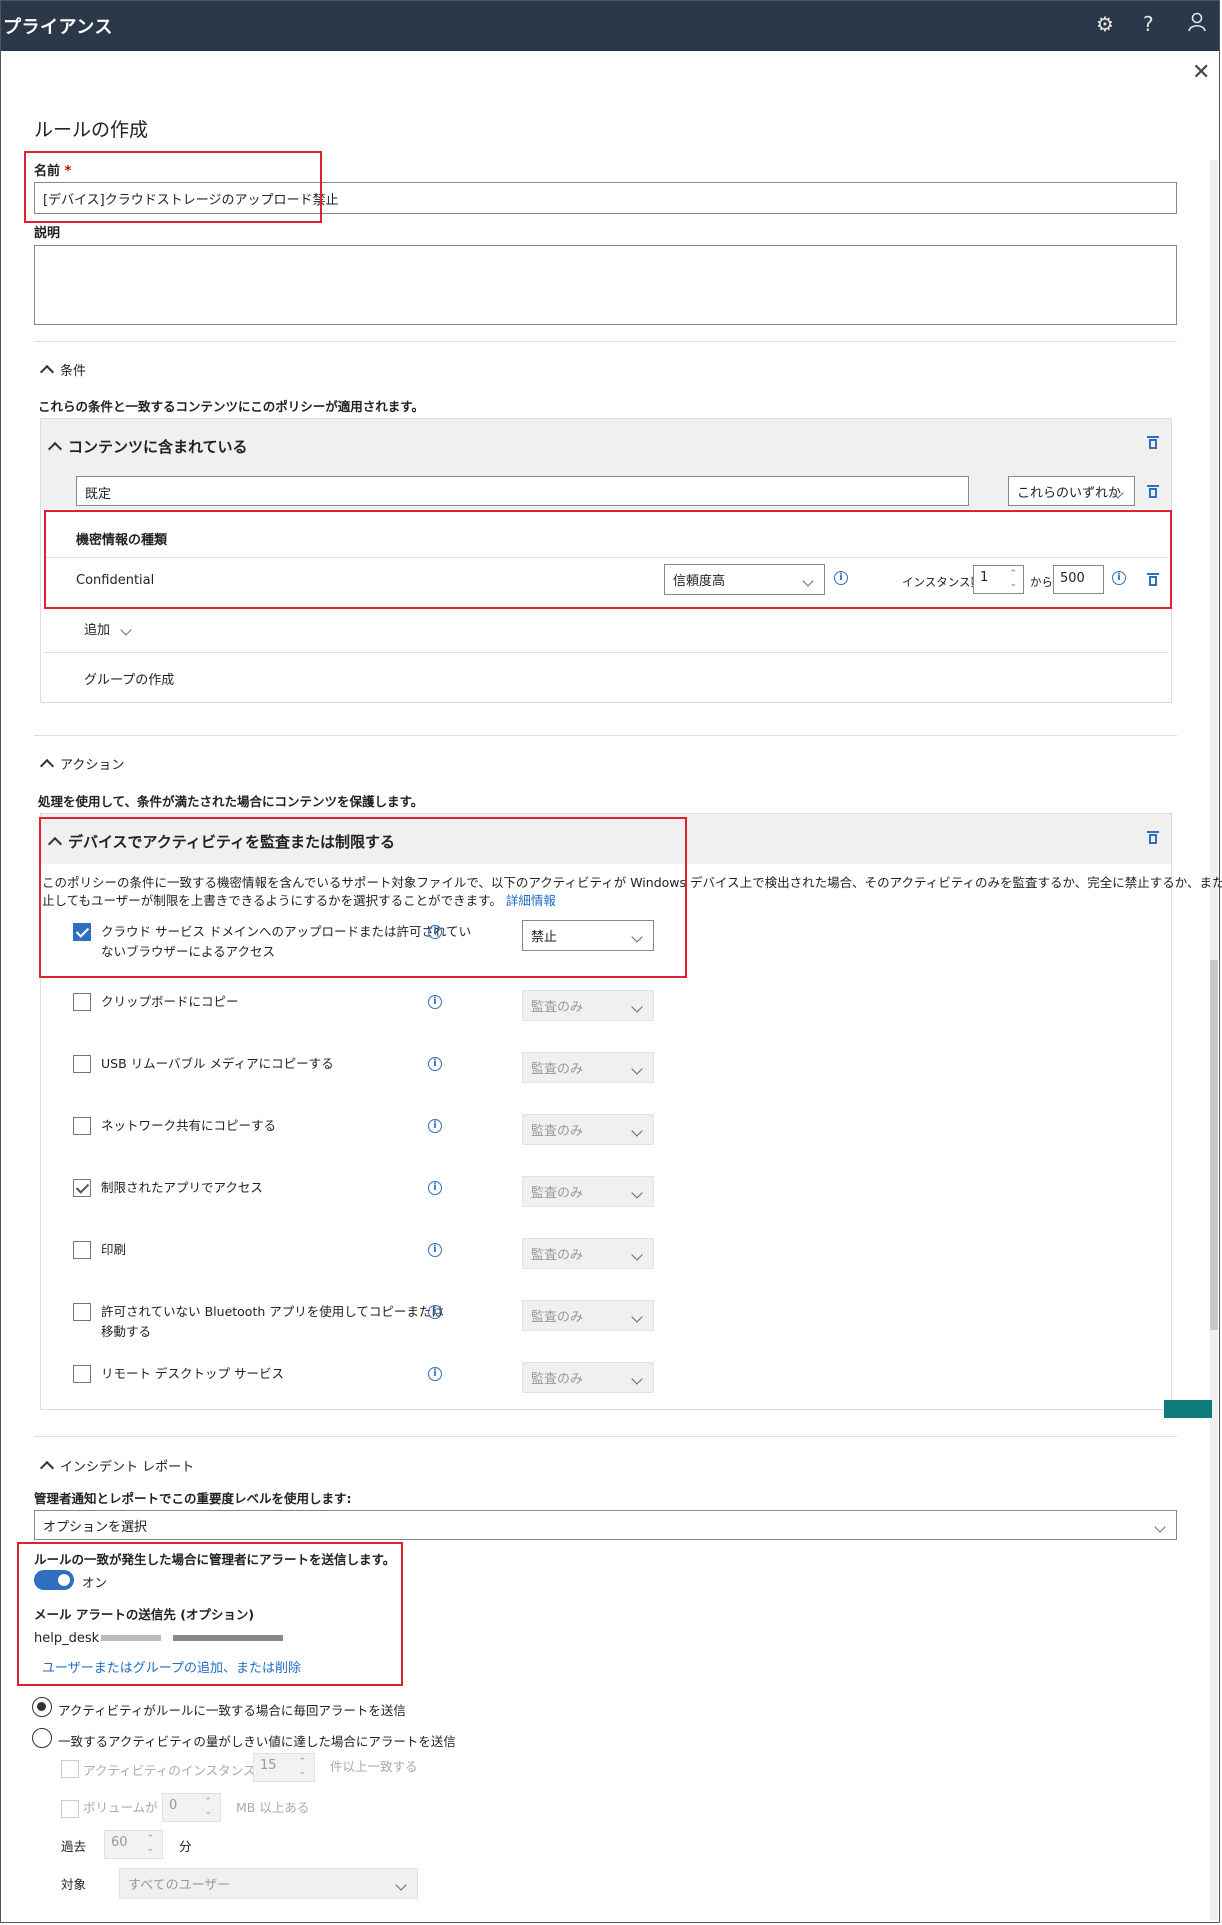 The width and height of the screenshot is (1222, 1925). I want to click on action-label-line: クリップボードにコピー, so click(170, 1001).